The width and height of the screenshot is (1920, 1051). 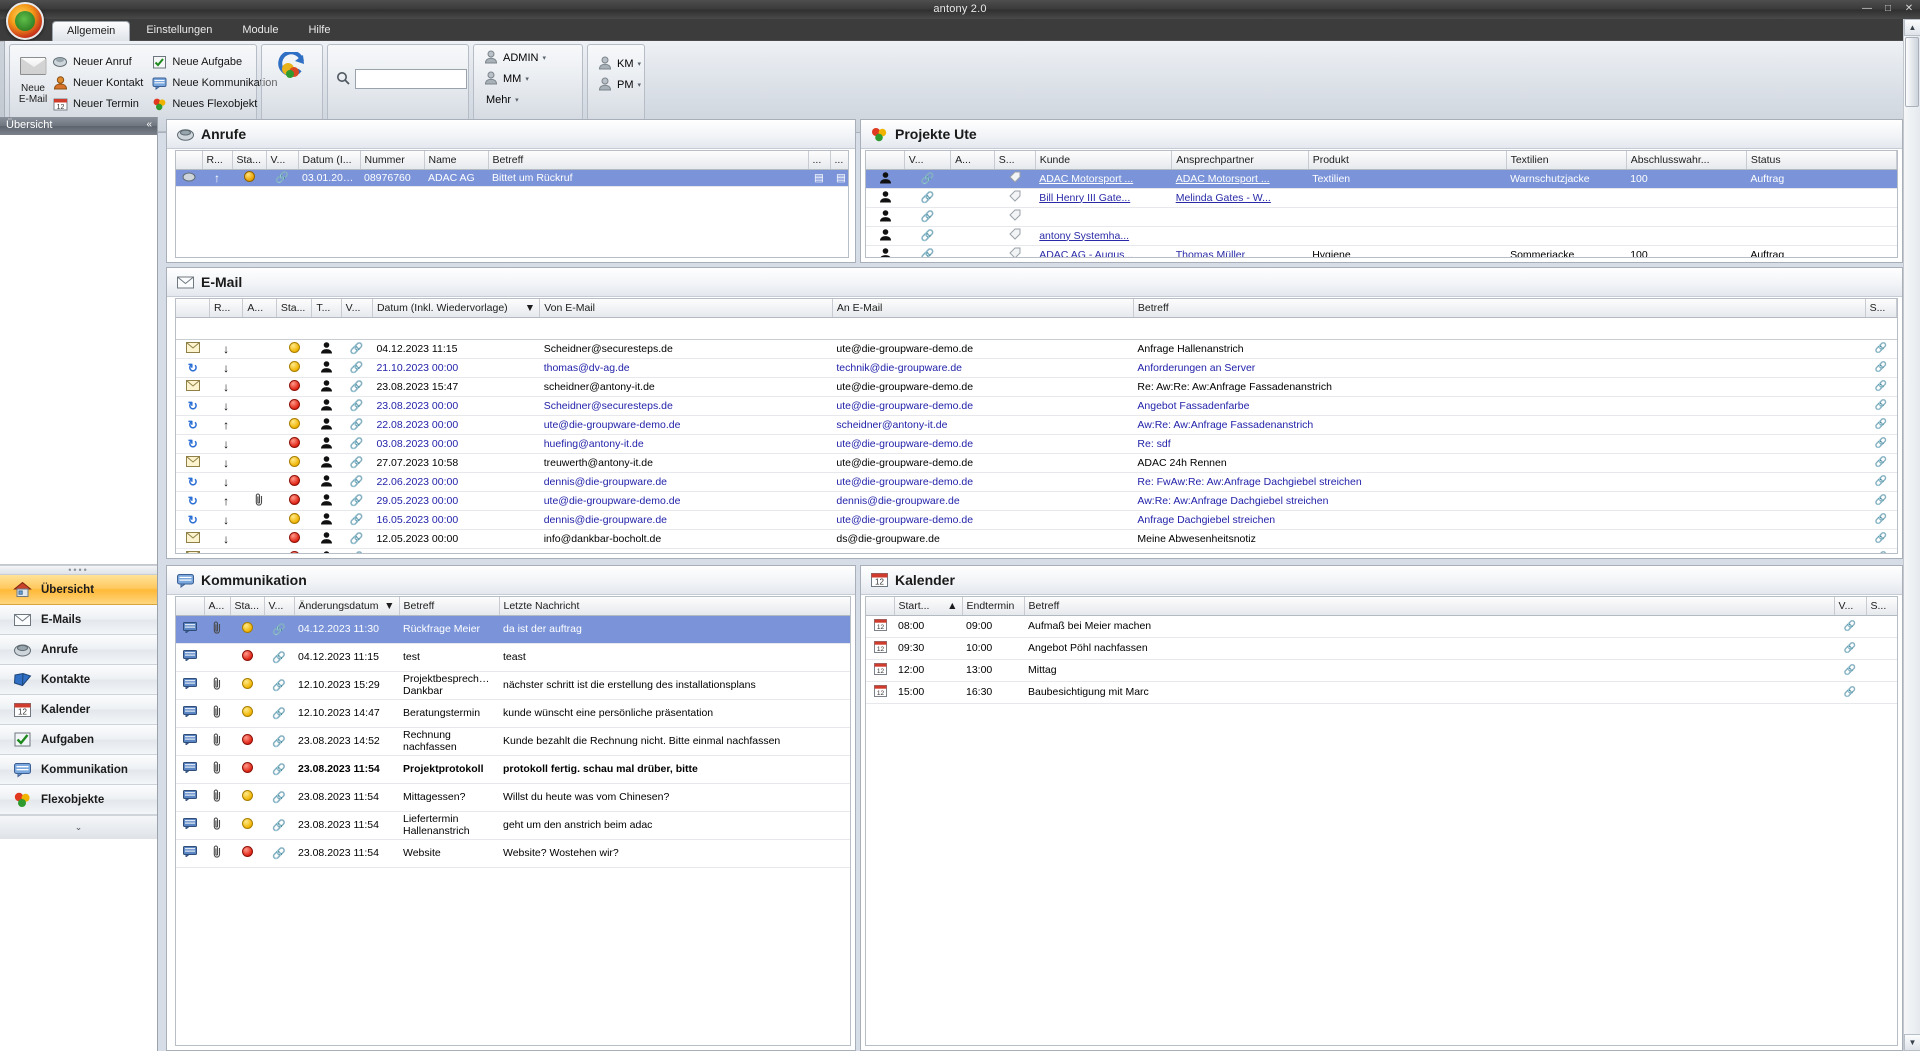 What do you see at coordinates (1381, 217) in the screenshot?
I see `table-row: 🔗` at bounding box center [1381, 217].